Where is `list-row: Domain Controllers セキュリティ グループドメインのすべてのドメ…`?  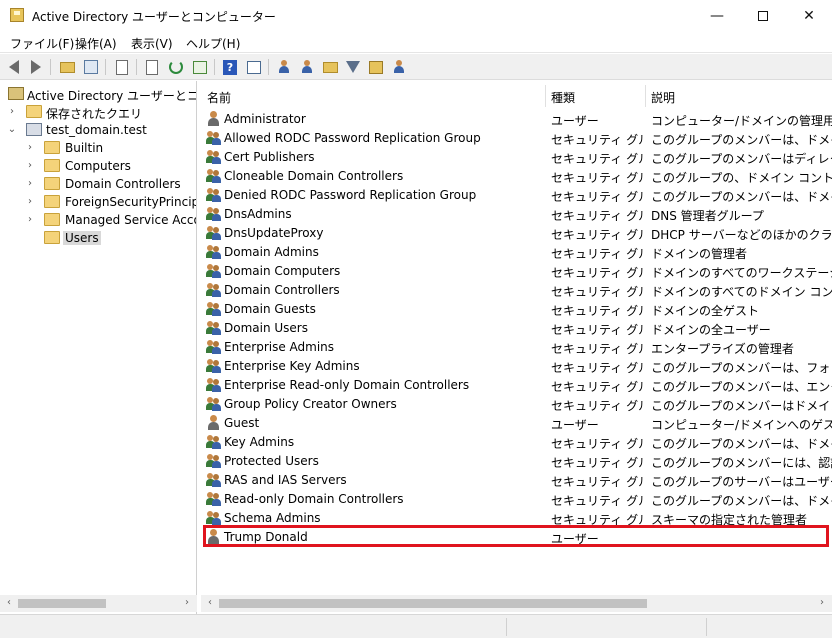 list-row: Domain Controllers セキュリティ グループドメインのすべてのドメ… is located at coordinates (516, 289).